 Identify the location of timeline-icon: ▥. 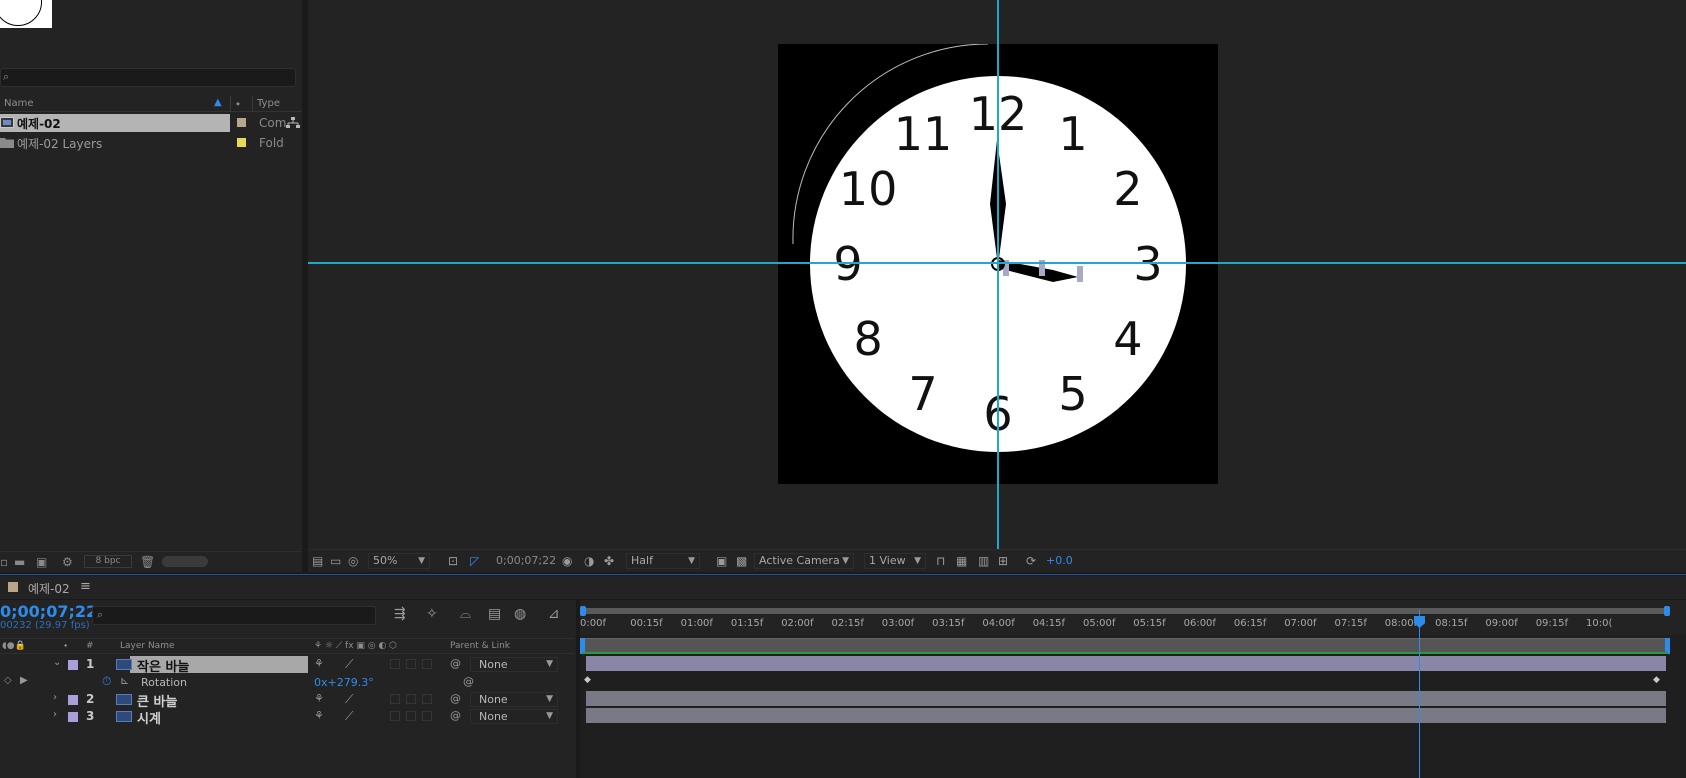
(983, 561).